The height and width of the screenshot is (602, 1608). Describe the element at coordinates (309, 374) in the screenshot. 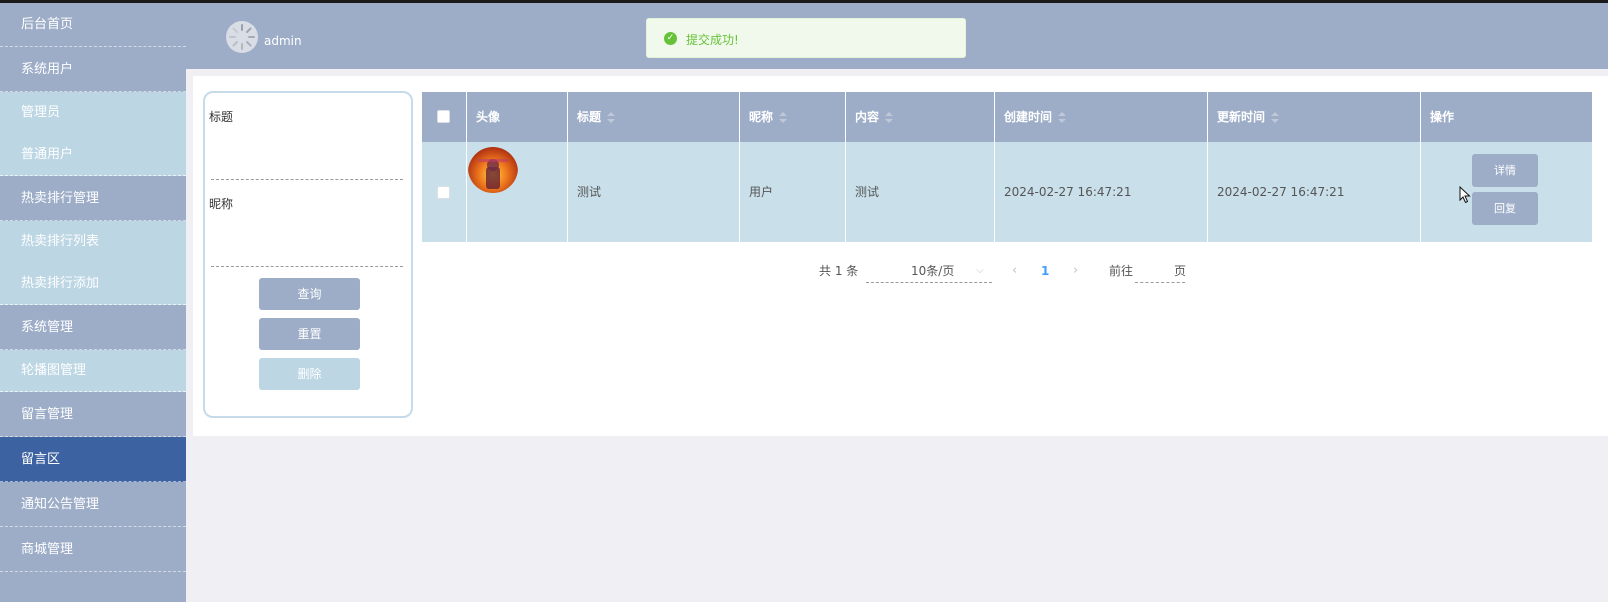

I see `delete-button: 删除` at that location.